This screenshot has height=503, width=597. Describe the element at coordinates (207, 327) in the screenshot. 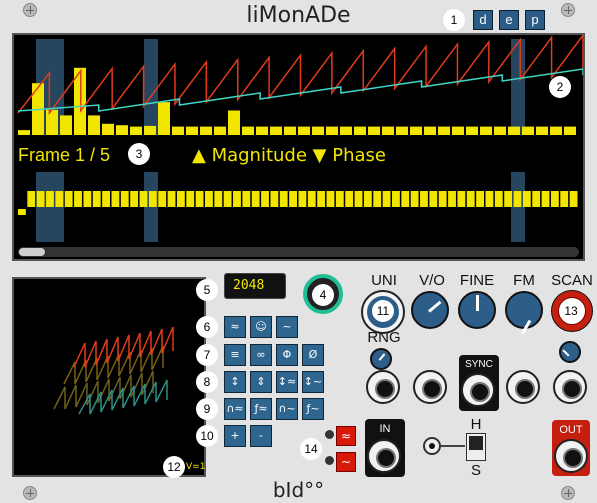

I see `callout-6: 6` at that location.